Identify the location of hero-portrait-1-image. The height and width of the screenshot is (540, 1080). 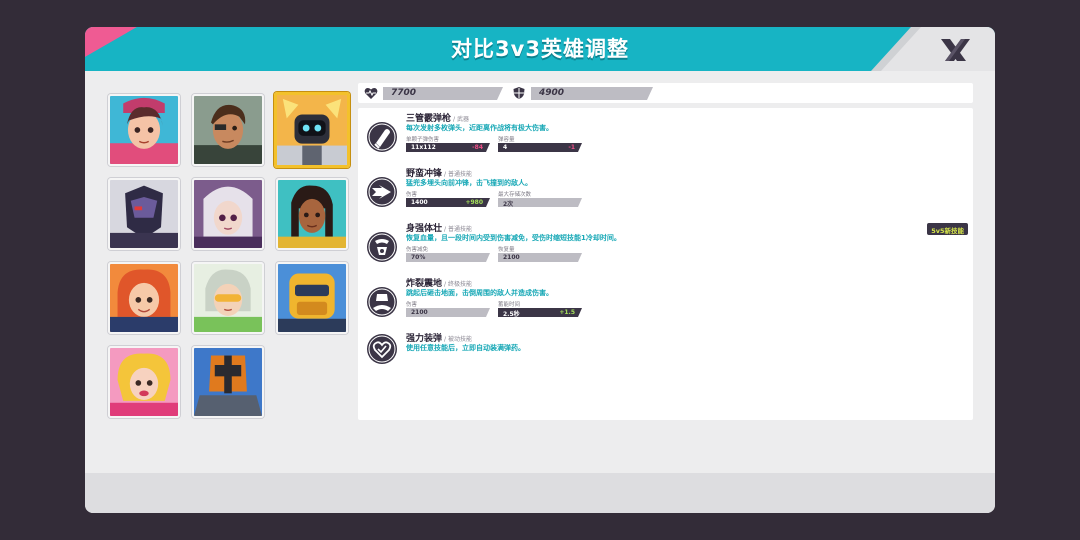
(144, 130).